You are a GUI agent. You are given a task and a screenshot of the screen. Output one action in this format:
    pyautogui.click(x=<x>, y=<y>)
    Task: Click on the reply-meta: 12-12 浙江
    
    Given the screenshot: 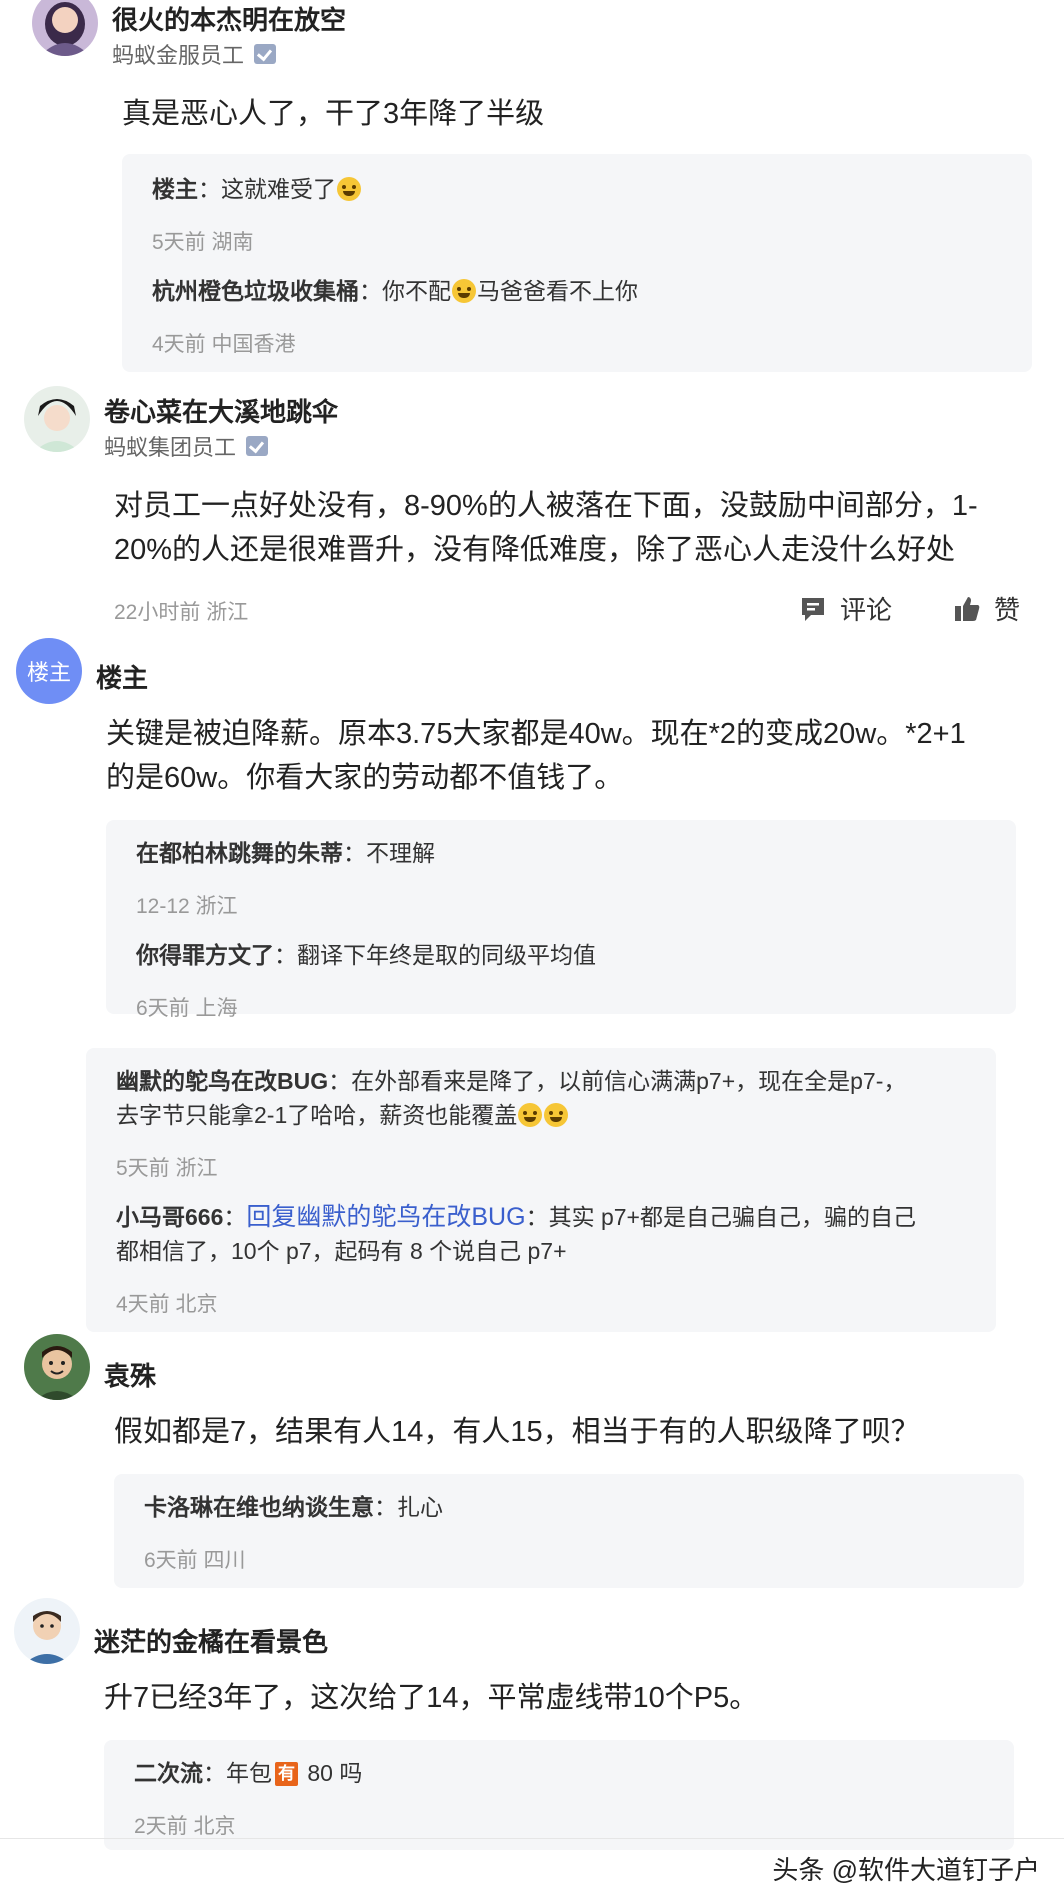 What is the action you would take?
    pyautogui.click(x=187, y=906)
    